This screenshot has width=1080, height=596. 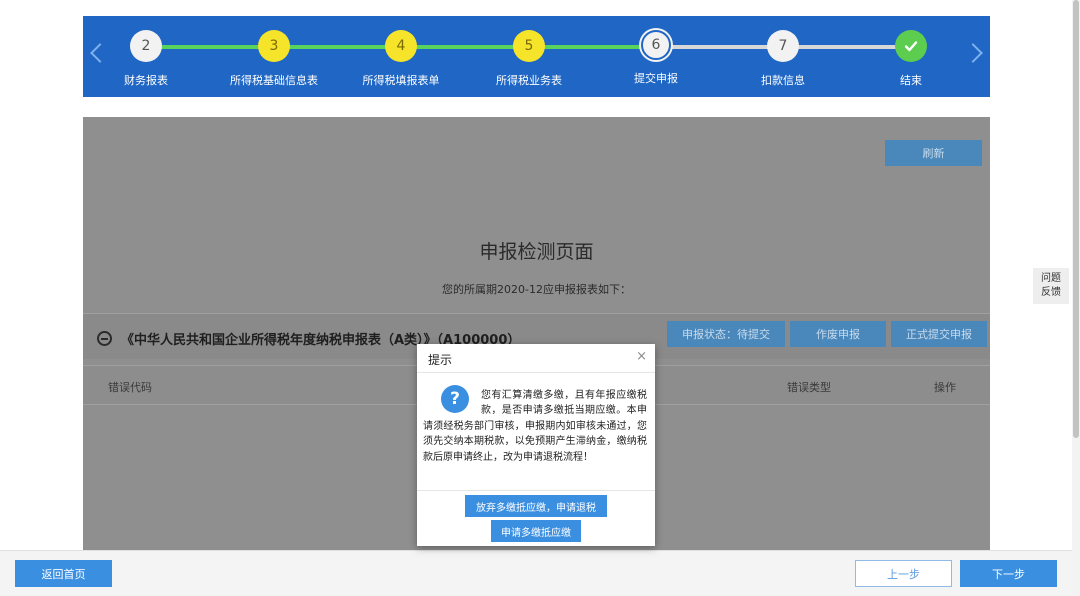 I want to click on feedback-label-line1: 问题, so click(x=1051, y=278).